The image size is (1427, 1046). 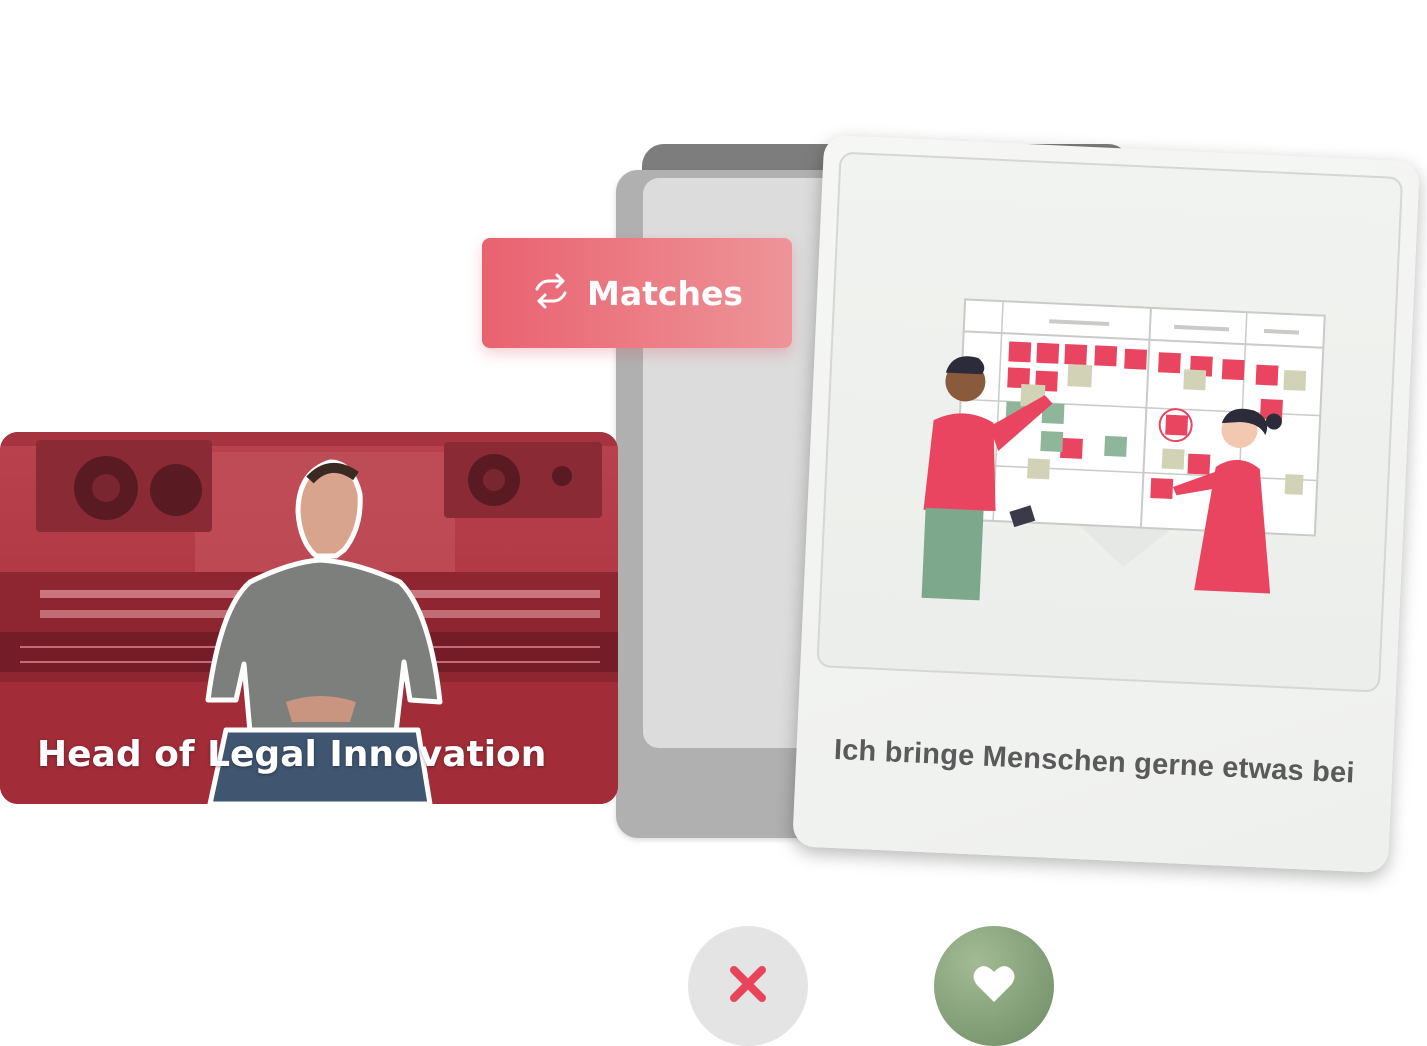 What do you see at coordinates (1123, 449) in the screenshot?
I see `kanban-board-illustration` at bounding box center [1123, 449].